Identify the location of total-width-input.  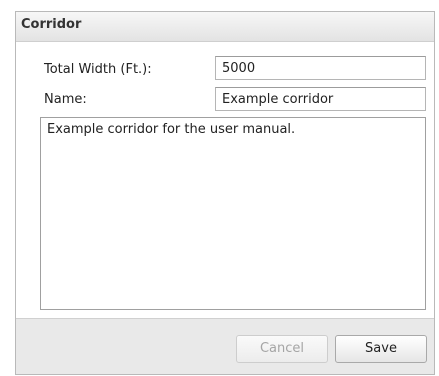
(320, 68).